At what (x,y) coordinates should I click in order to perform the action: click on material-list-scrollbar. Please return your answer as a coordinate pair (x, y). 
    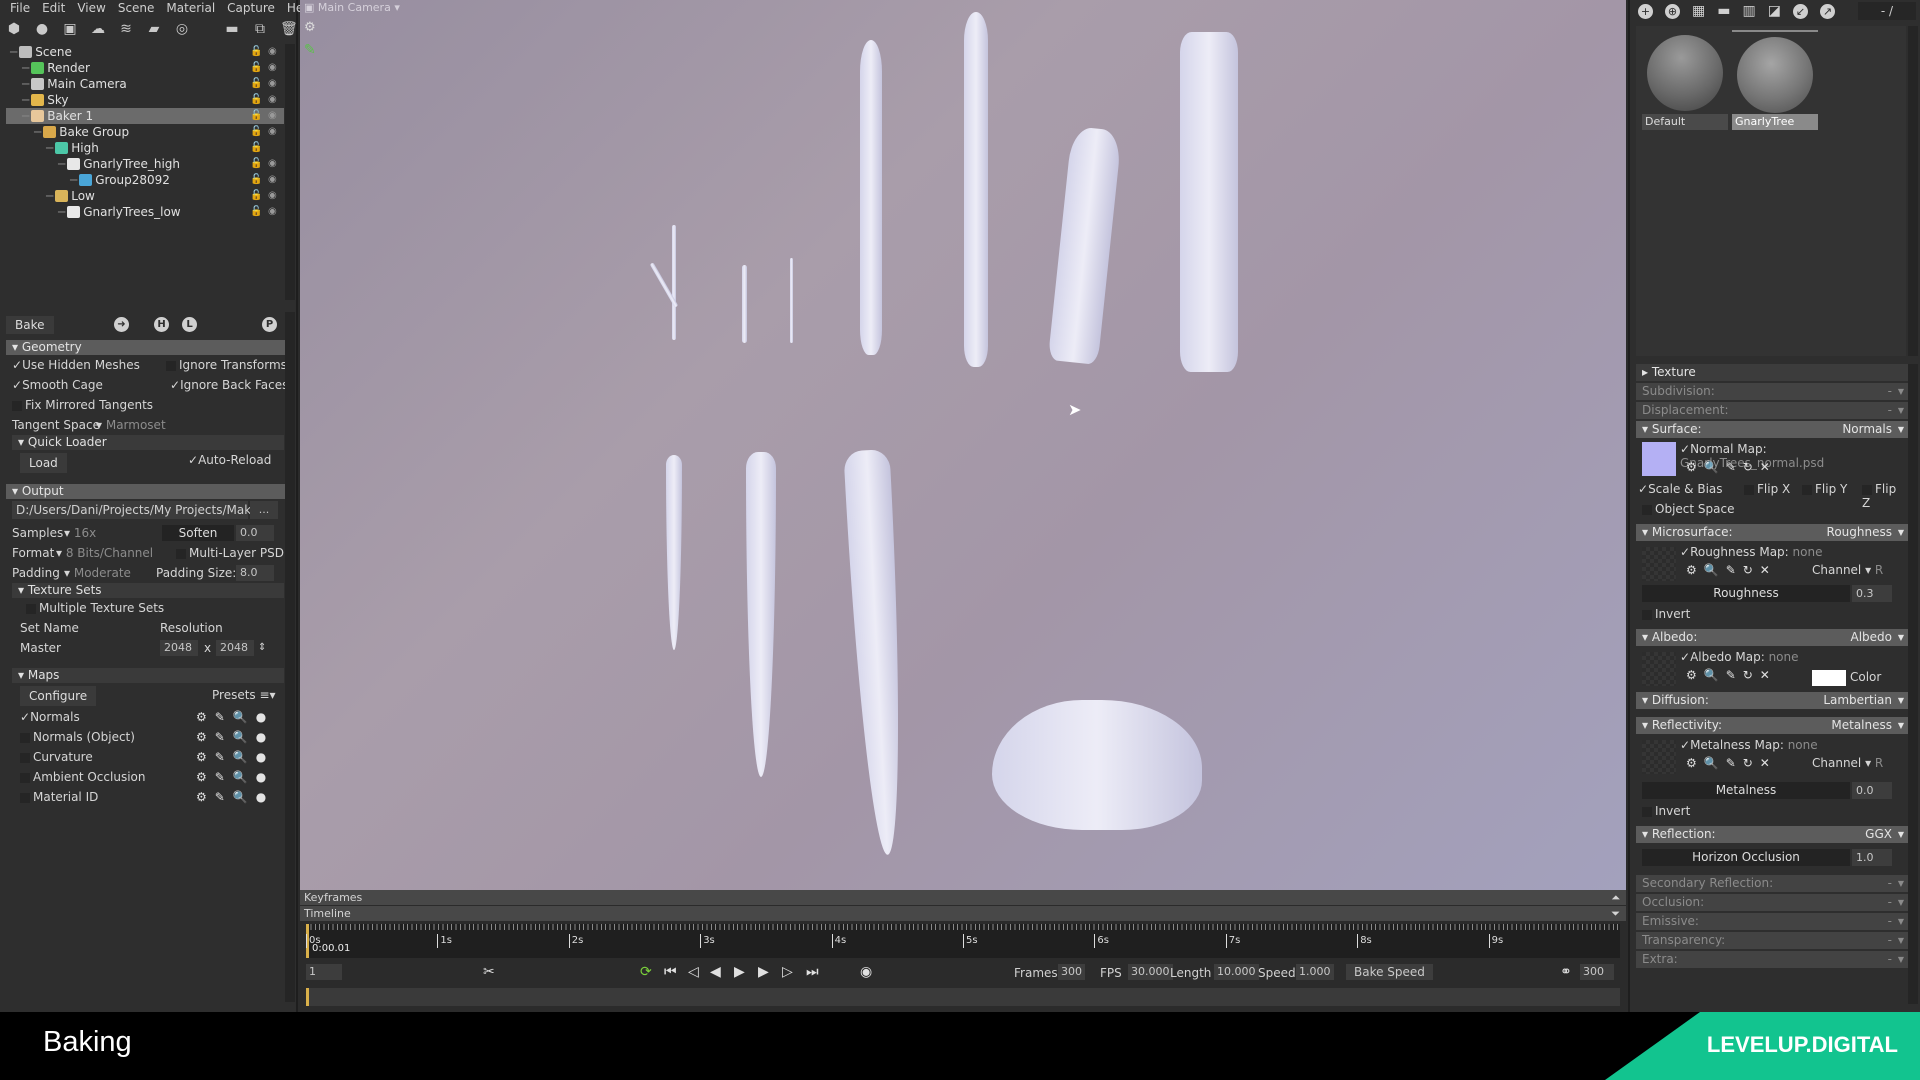
    Looking at the image, I should click on (1913, 191).